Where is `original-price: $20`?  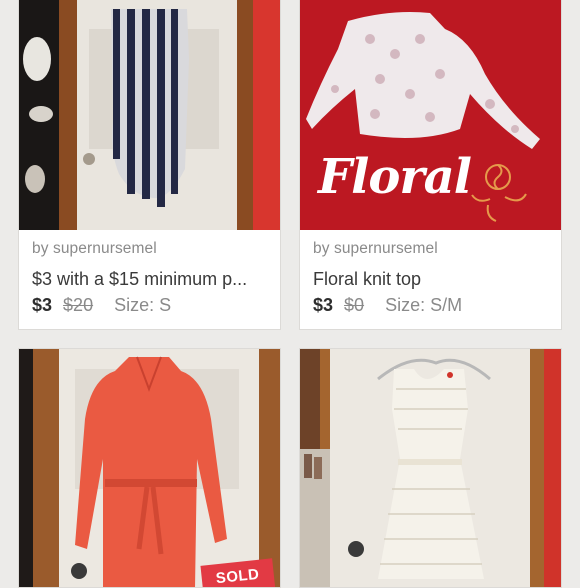 original-price: $20 is located at coordinates (78, 305).